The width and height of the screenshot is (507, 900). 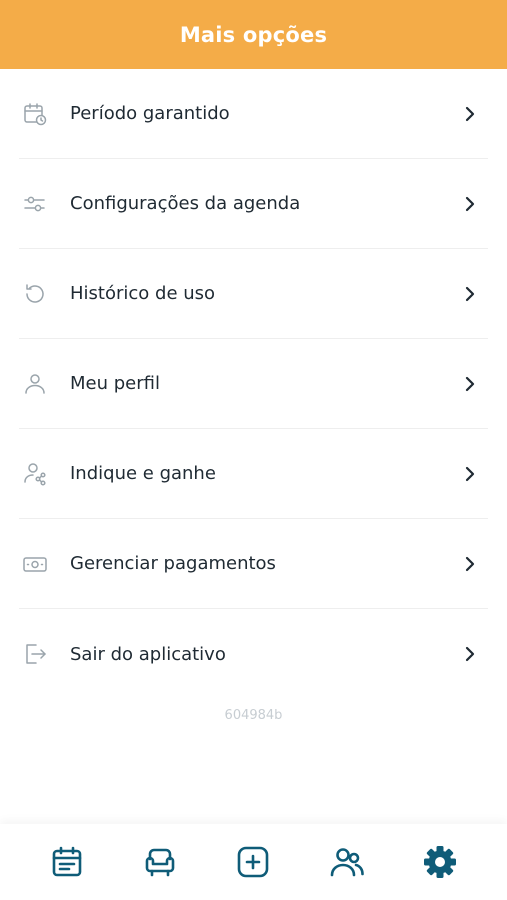 I want to click on gear-icon, so click(x=440, y=862).